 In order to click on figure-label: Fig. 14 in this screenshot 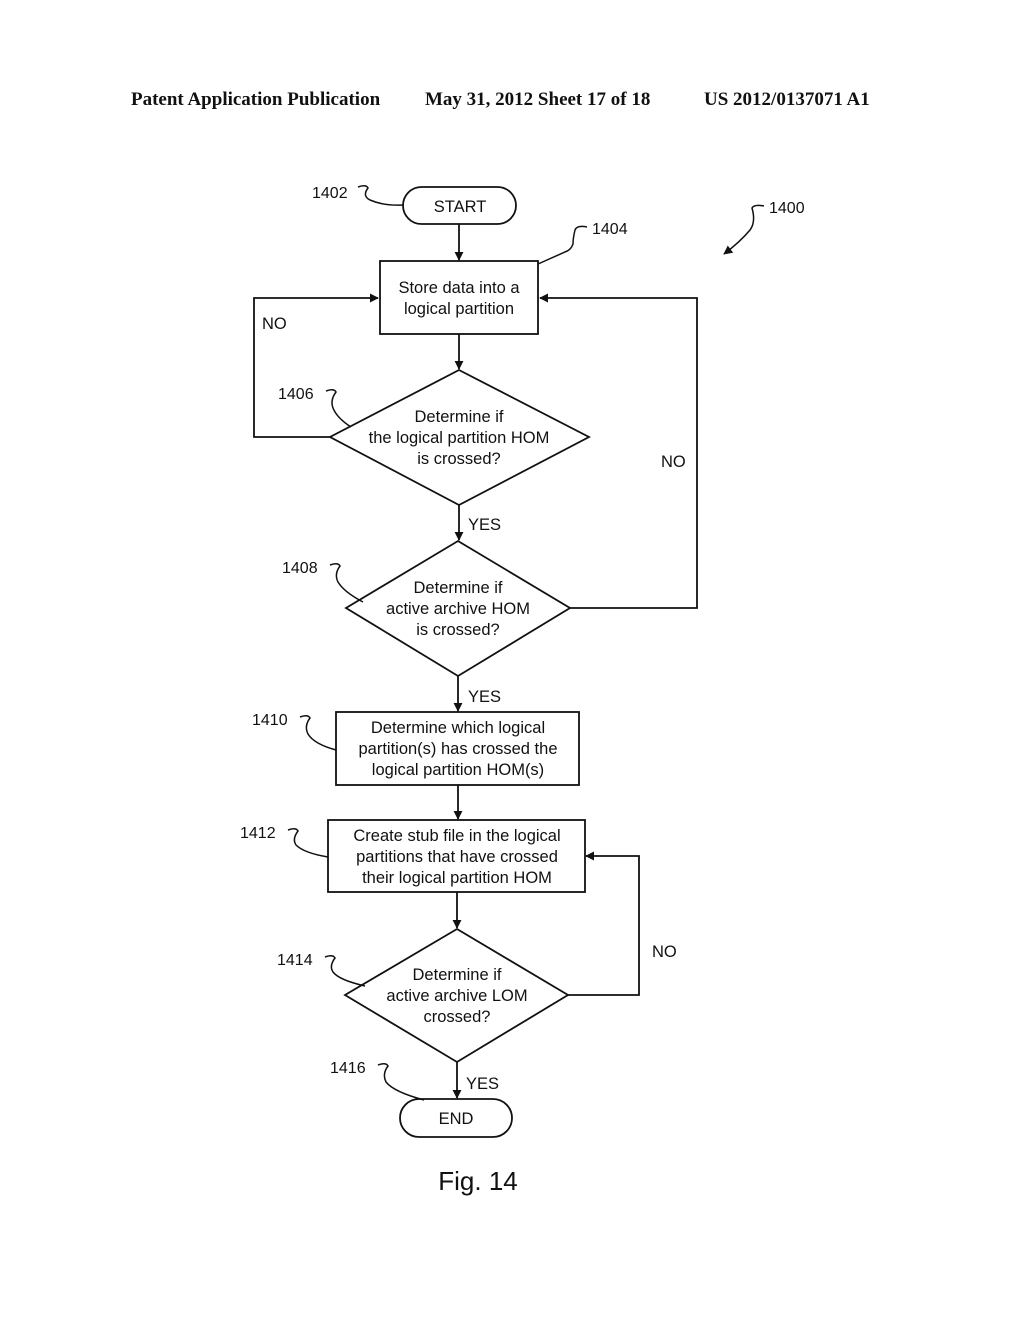, I will do `click(478, 1181)`.